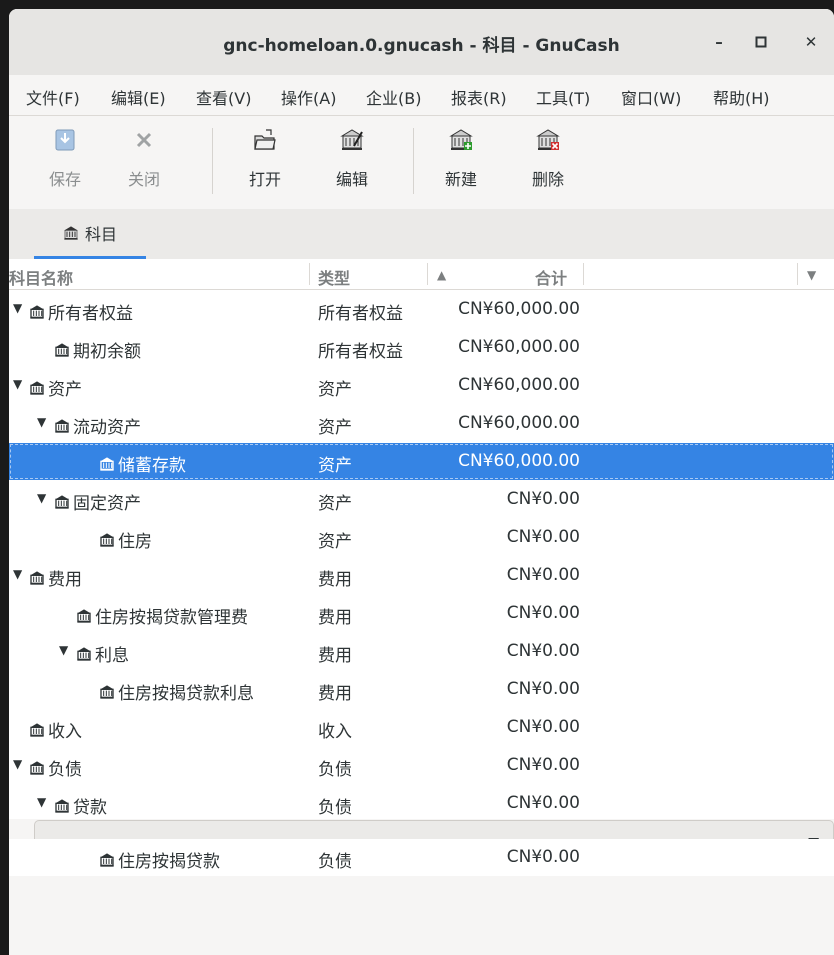 Image resolution: width=834 pixels, height=955 pixels. What do you see at coordinates (421, 613) in the screenshot?
I see `table-row: 住房按揭贷款管理费 费用 CN¥0.00` at bounding box center [421, 613].